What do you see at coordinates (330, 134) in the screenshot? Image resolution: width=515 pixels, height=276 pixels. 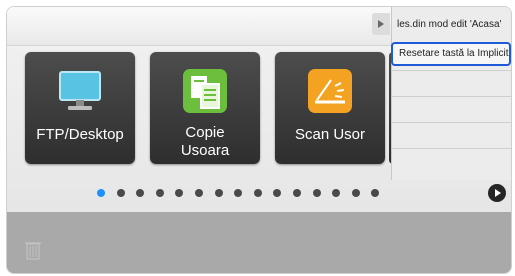 I see `tile-label: Scan Usor` at bounding box center [330, 134].